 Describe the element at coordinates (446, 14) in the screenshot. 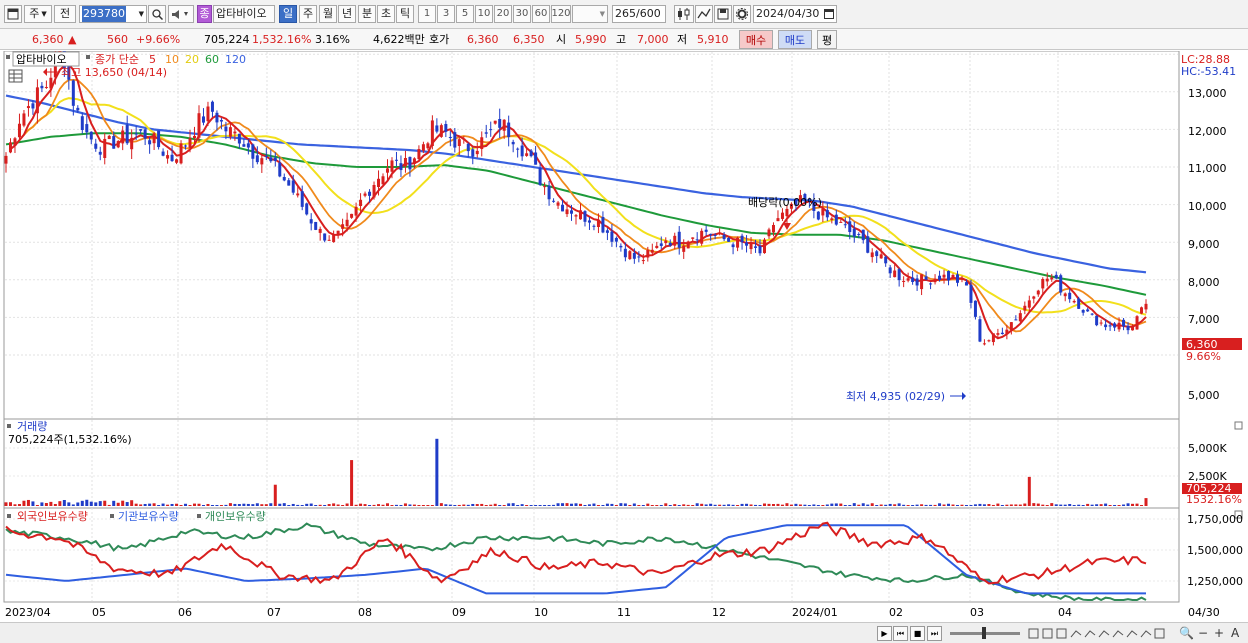

I see `interval-3: 3` at that location.